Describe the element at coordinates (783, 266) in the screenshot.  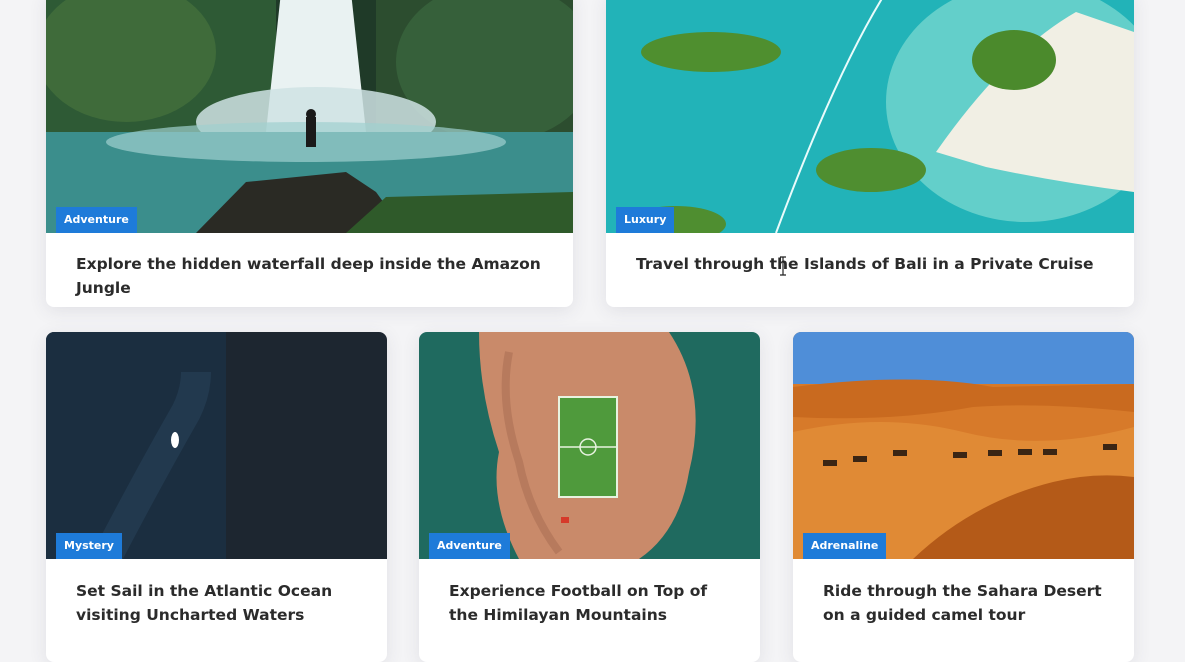
I see `text-cursor-icon` at that location.